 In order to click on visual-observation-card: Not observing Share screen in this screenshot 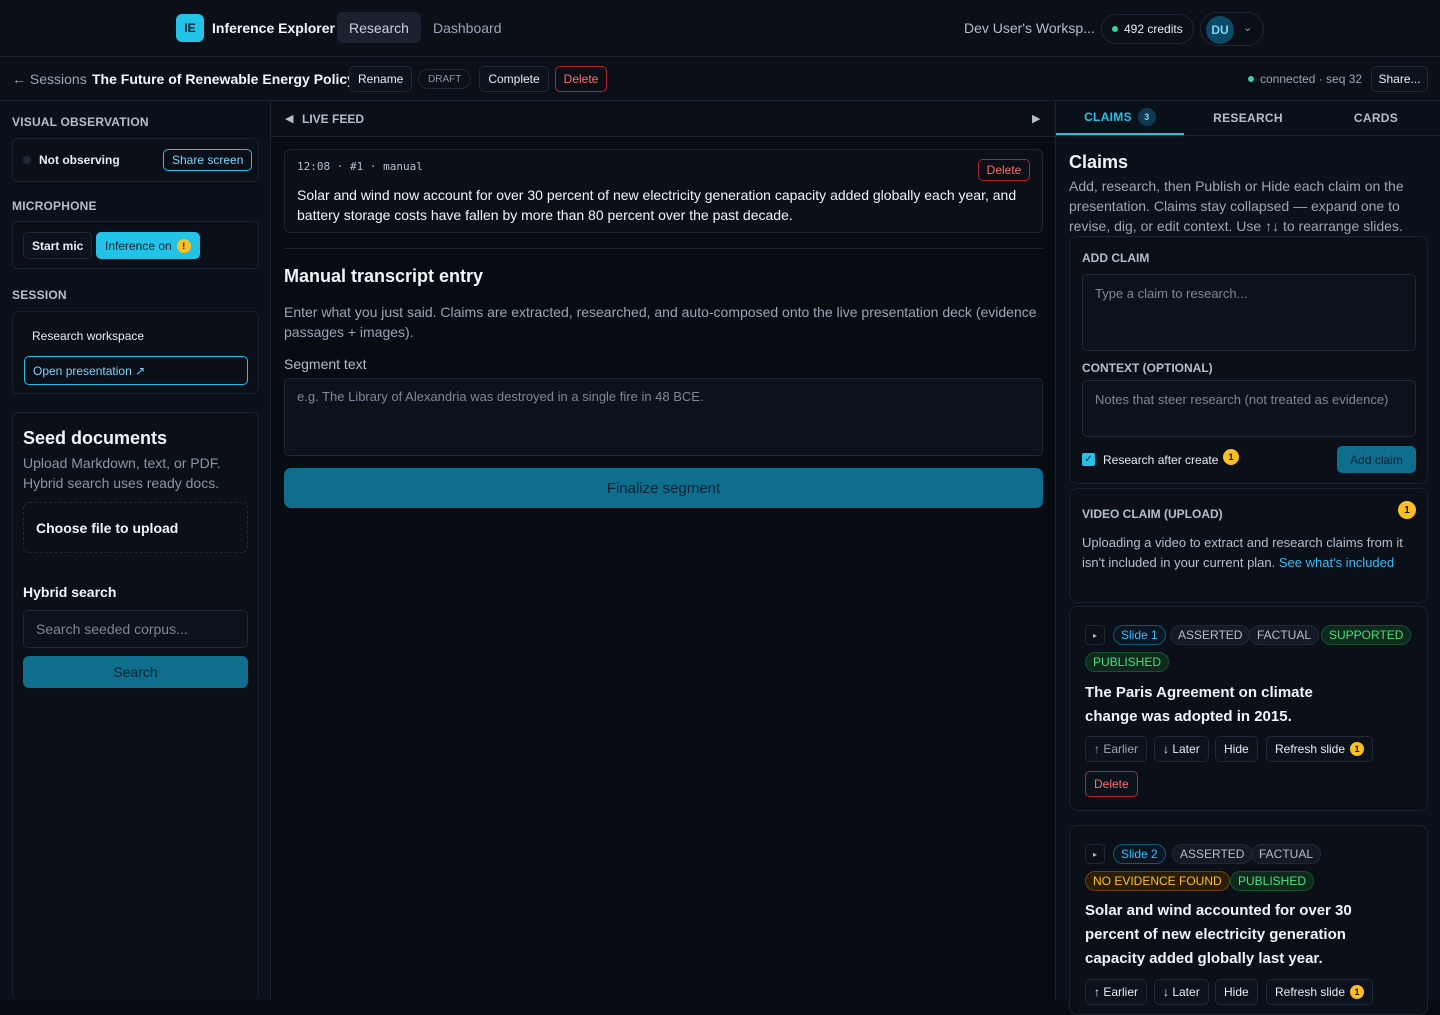, I will do `click(135, 160)`.